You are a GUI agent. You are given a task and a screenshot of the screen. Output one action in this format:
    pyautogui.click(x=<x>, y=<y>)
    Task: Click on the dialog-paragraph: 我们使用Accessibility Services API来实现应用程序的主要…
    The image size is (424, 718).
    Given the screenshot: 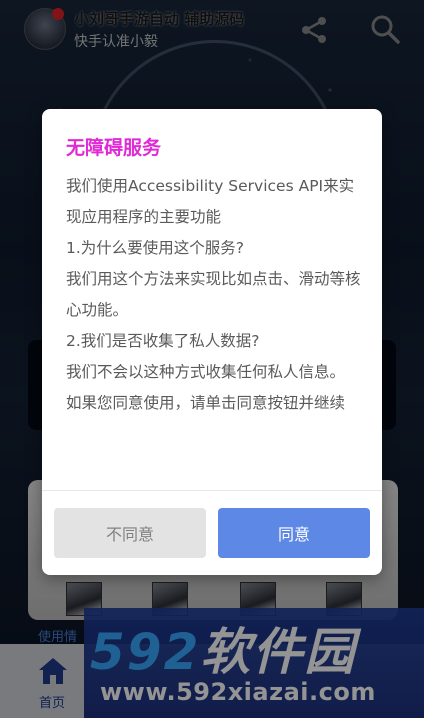 What is the action you would take?
    pyautogui.click(x=210, y=201)
    